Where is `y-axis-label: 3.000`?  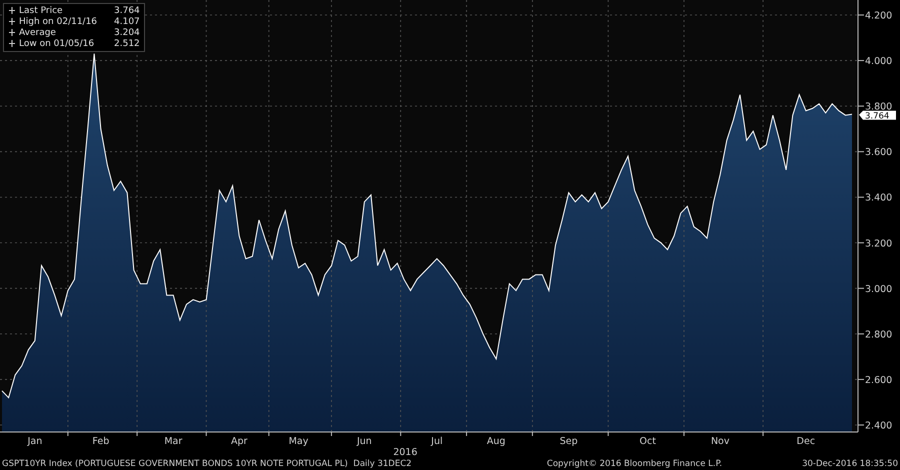 y-axis-label: 3.000 is located at coordinates (878, 289).